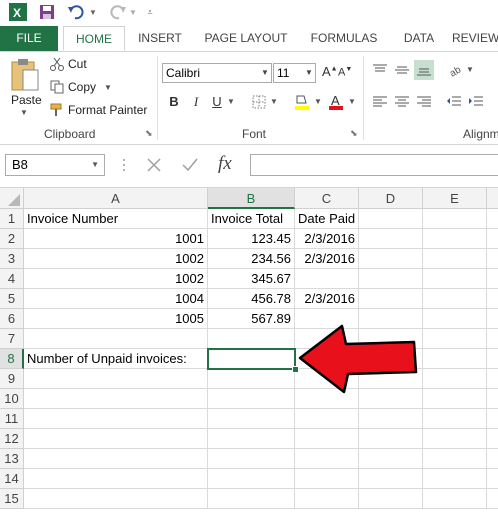 The width and height of the screenshot is (498, 521). I want to click on name-box: B8 ▼, so click(55, 165).